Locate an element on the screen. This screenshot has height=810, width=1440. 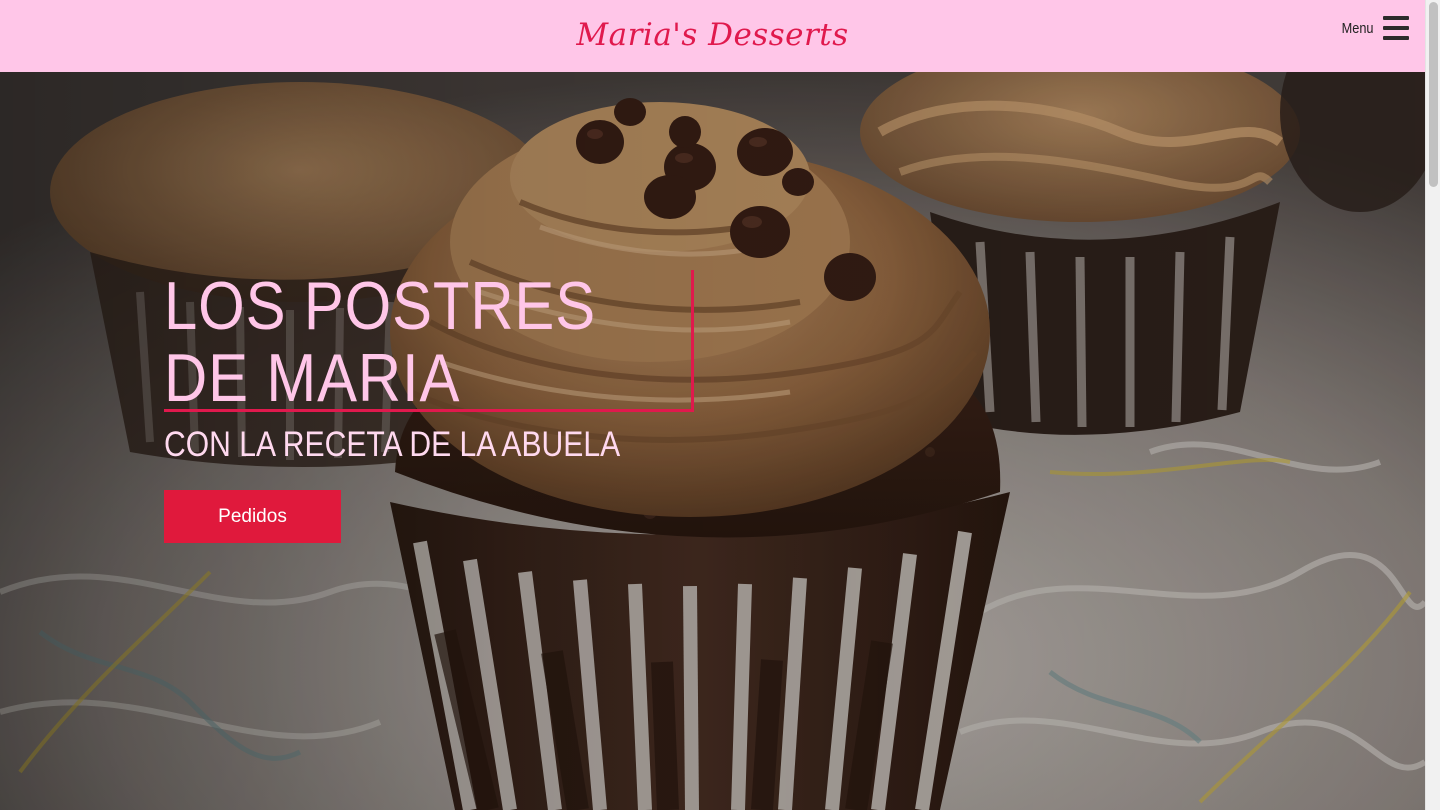
hamburger-icon is located at coordinates (1396, 28).